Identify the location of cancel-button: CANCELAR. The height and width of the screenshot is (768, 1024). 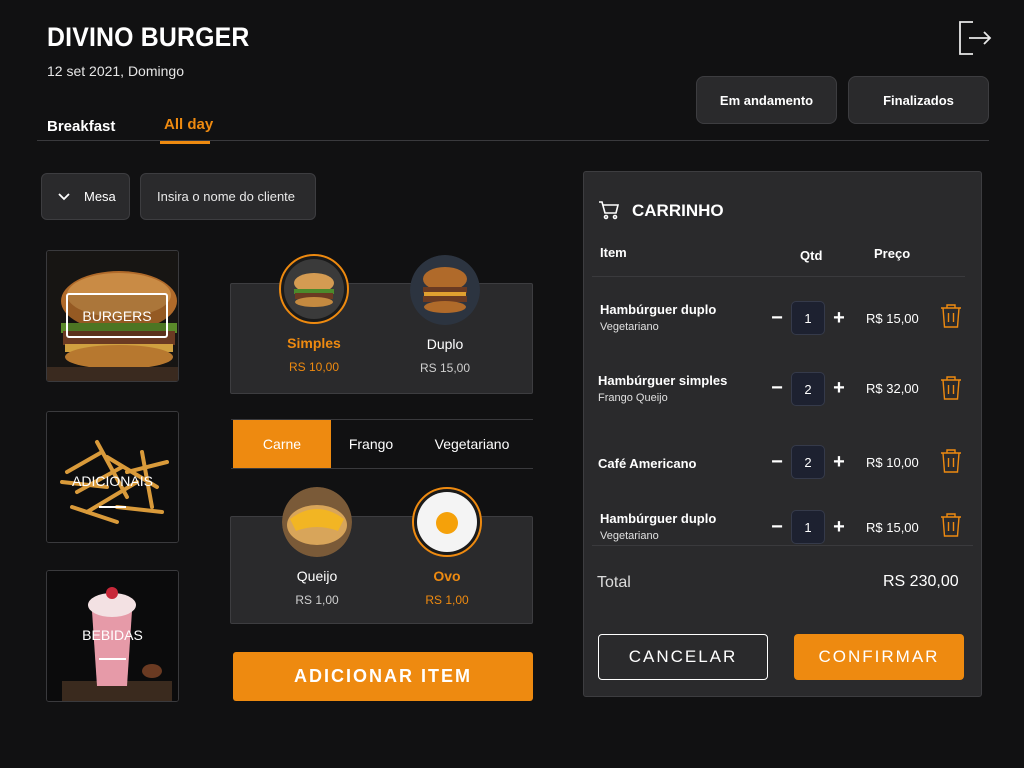
(683, 657).